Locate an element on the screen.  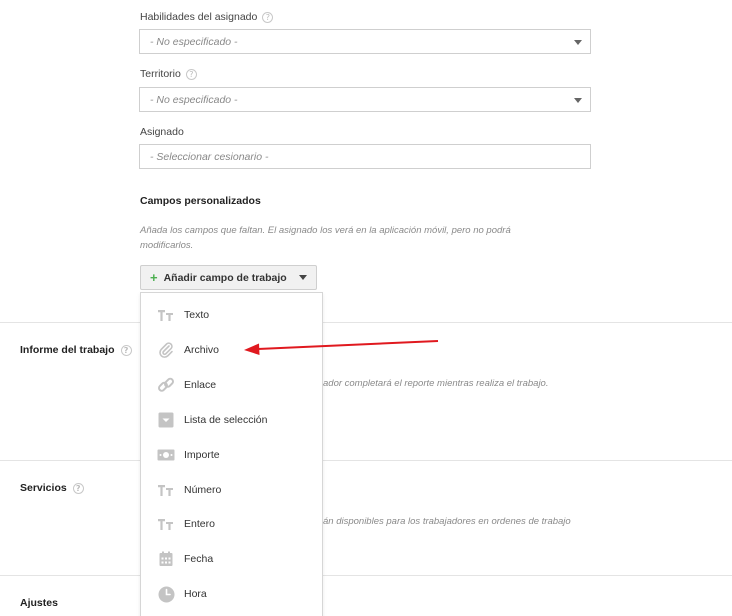
link-icon is located at coordinates (166, 385).